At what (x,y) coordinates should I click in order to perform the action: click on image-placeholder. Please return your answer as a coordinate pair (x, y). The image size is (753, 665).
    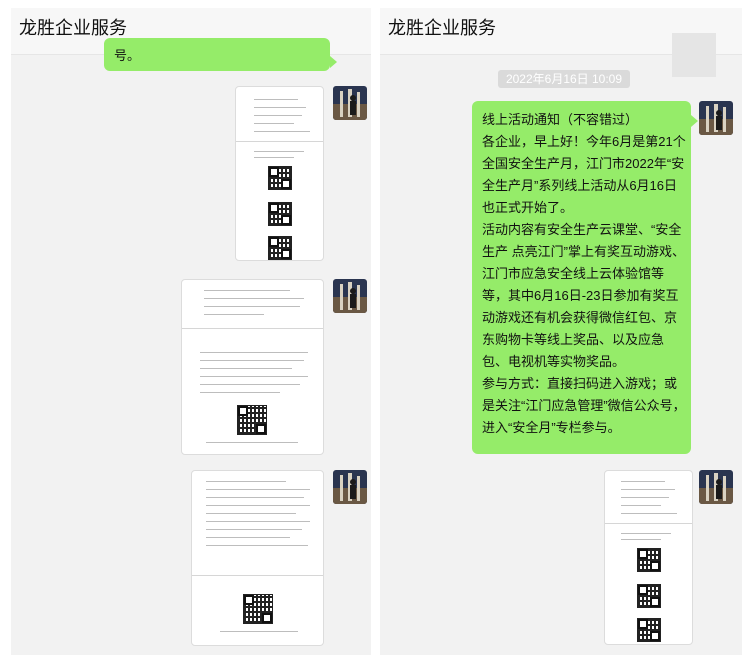
    Looking at the image, I should click on (694, 55).